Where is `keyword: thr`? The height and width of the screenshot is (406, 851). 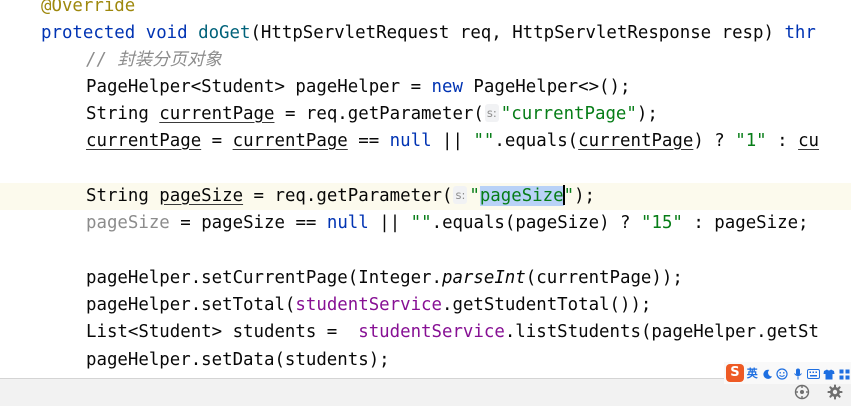
keyword: thr is located at coordinates (800, 33).